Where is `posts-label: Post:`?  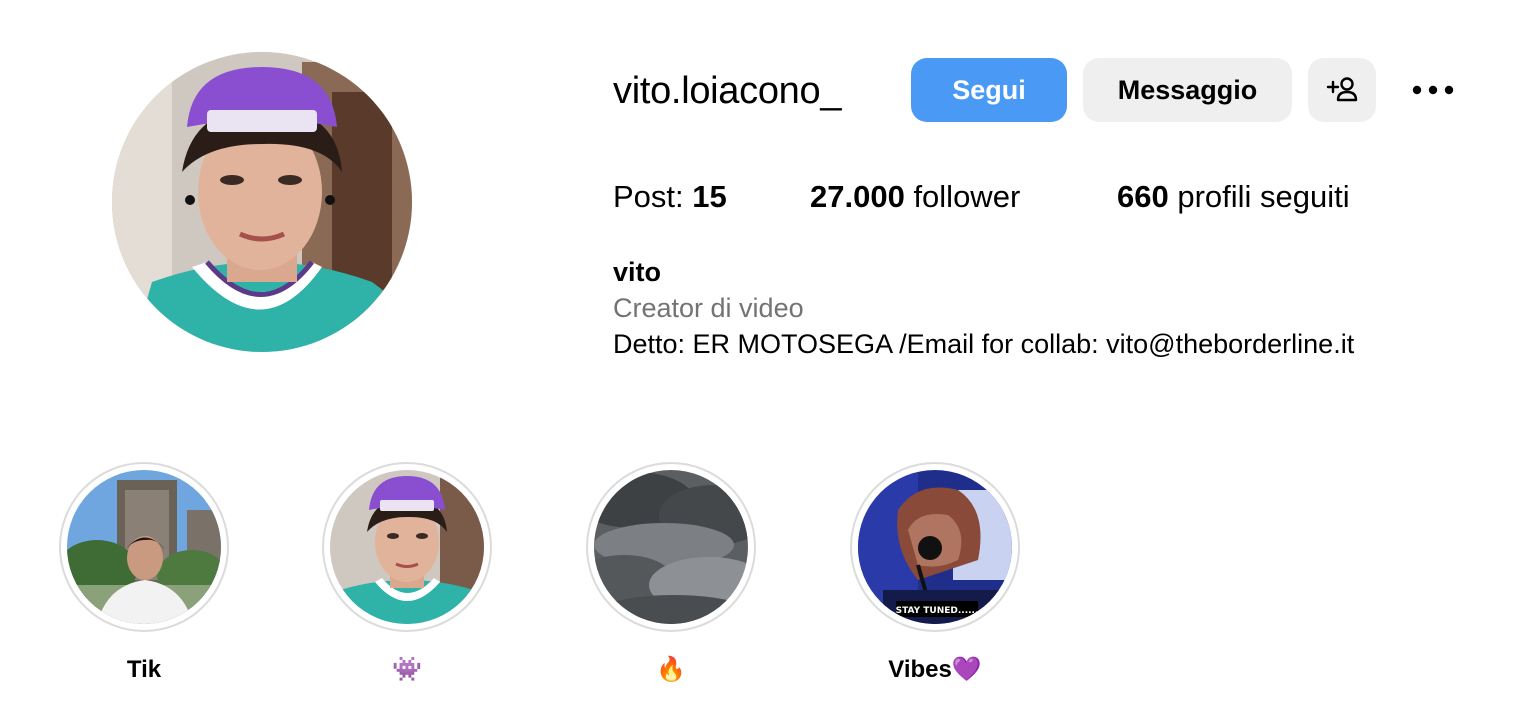 posts-label: Post: is located at coordinates (653, 196).